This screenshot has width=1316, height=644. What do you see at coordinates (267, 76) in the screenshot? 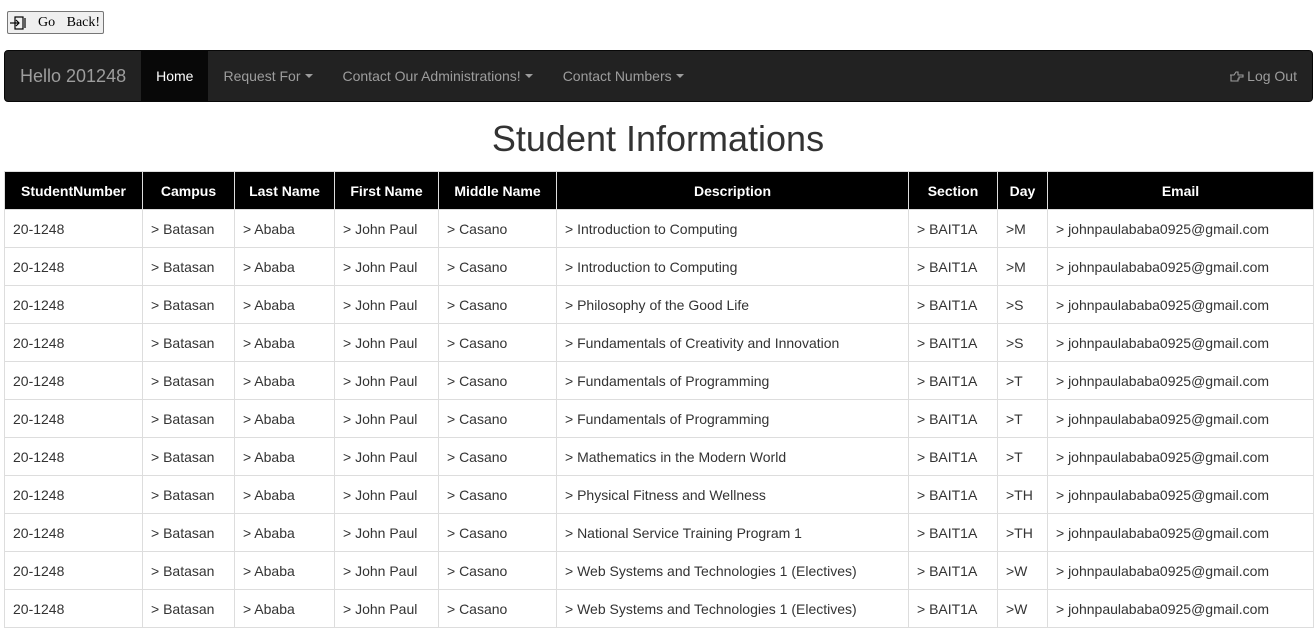
I see `nav-item-request-for: Request For` at bounding box center [267, 76].